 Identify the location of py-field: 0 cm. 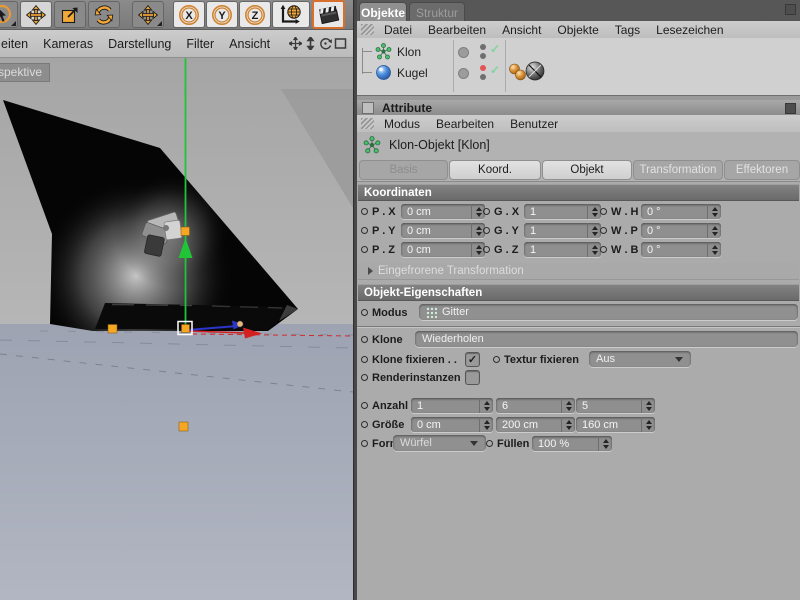
(443, 230).